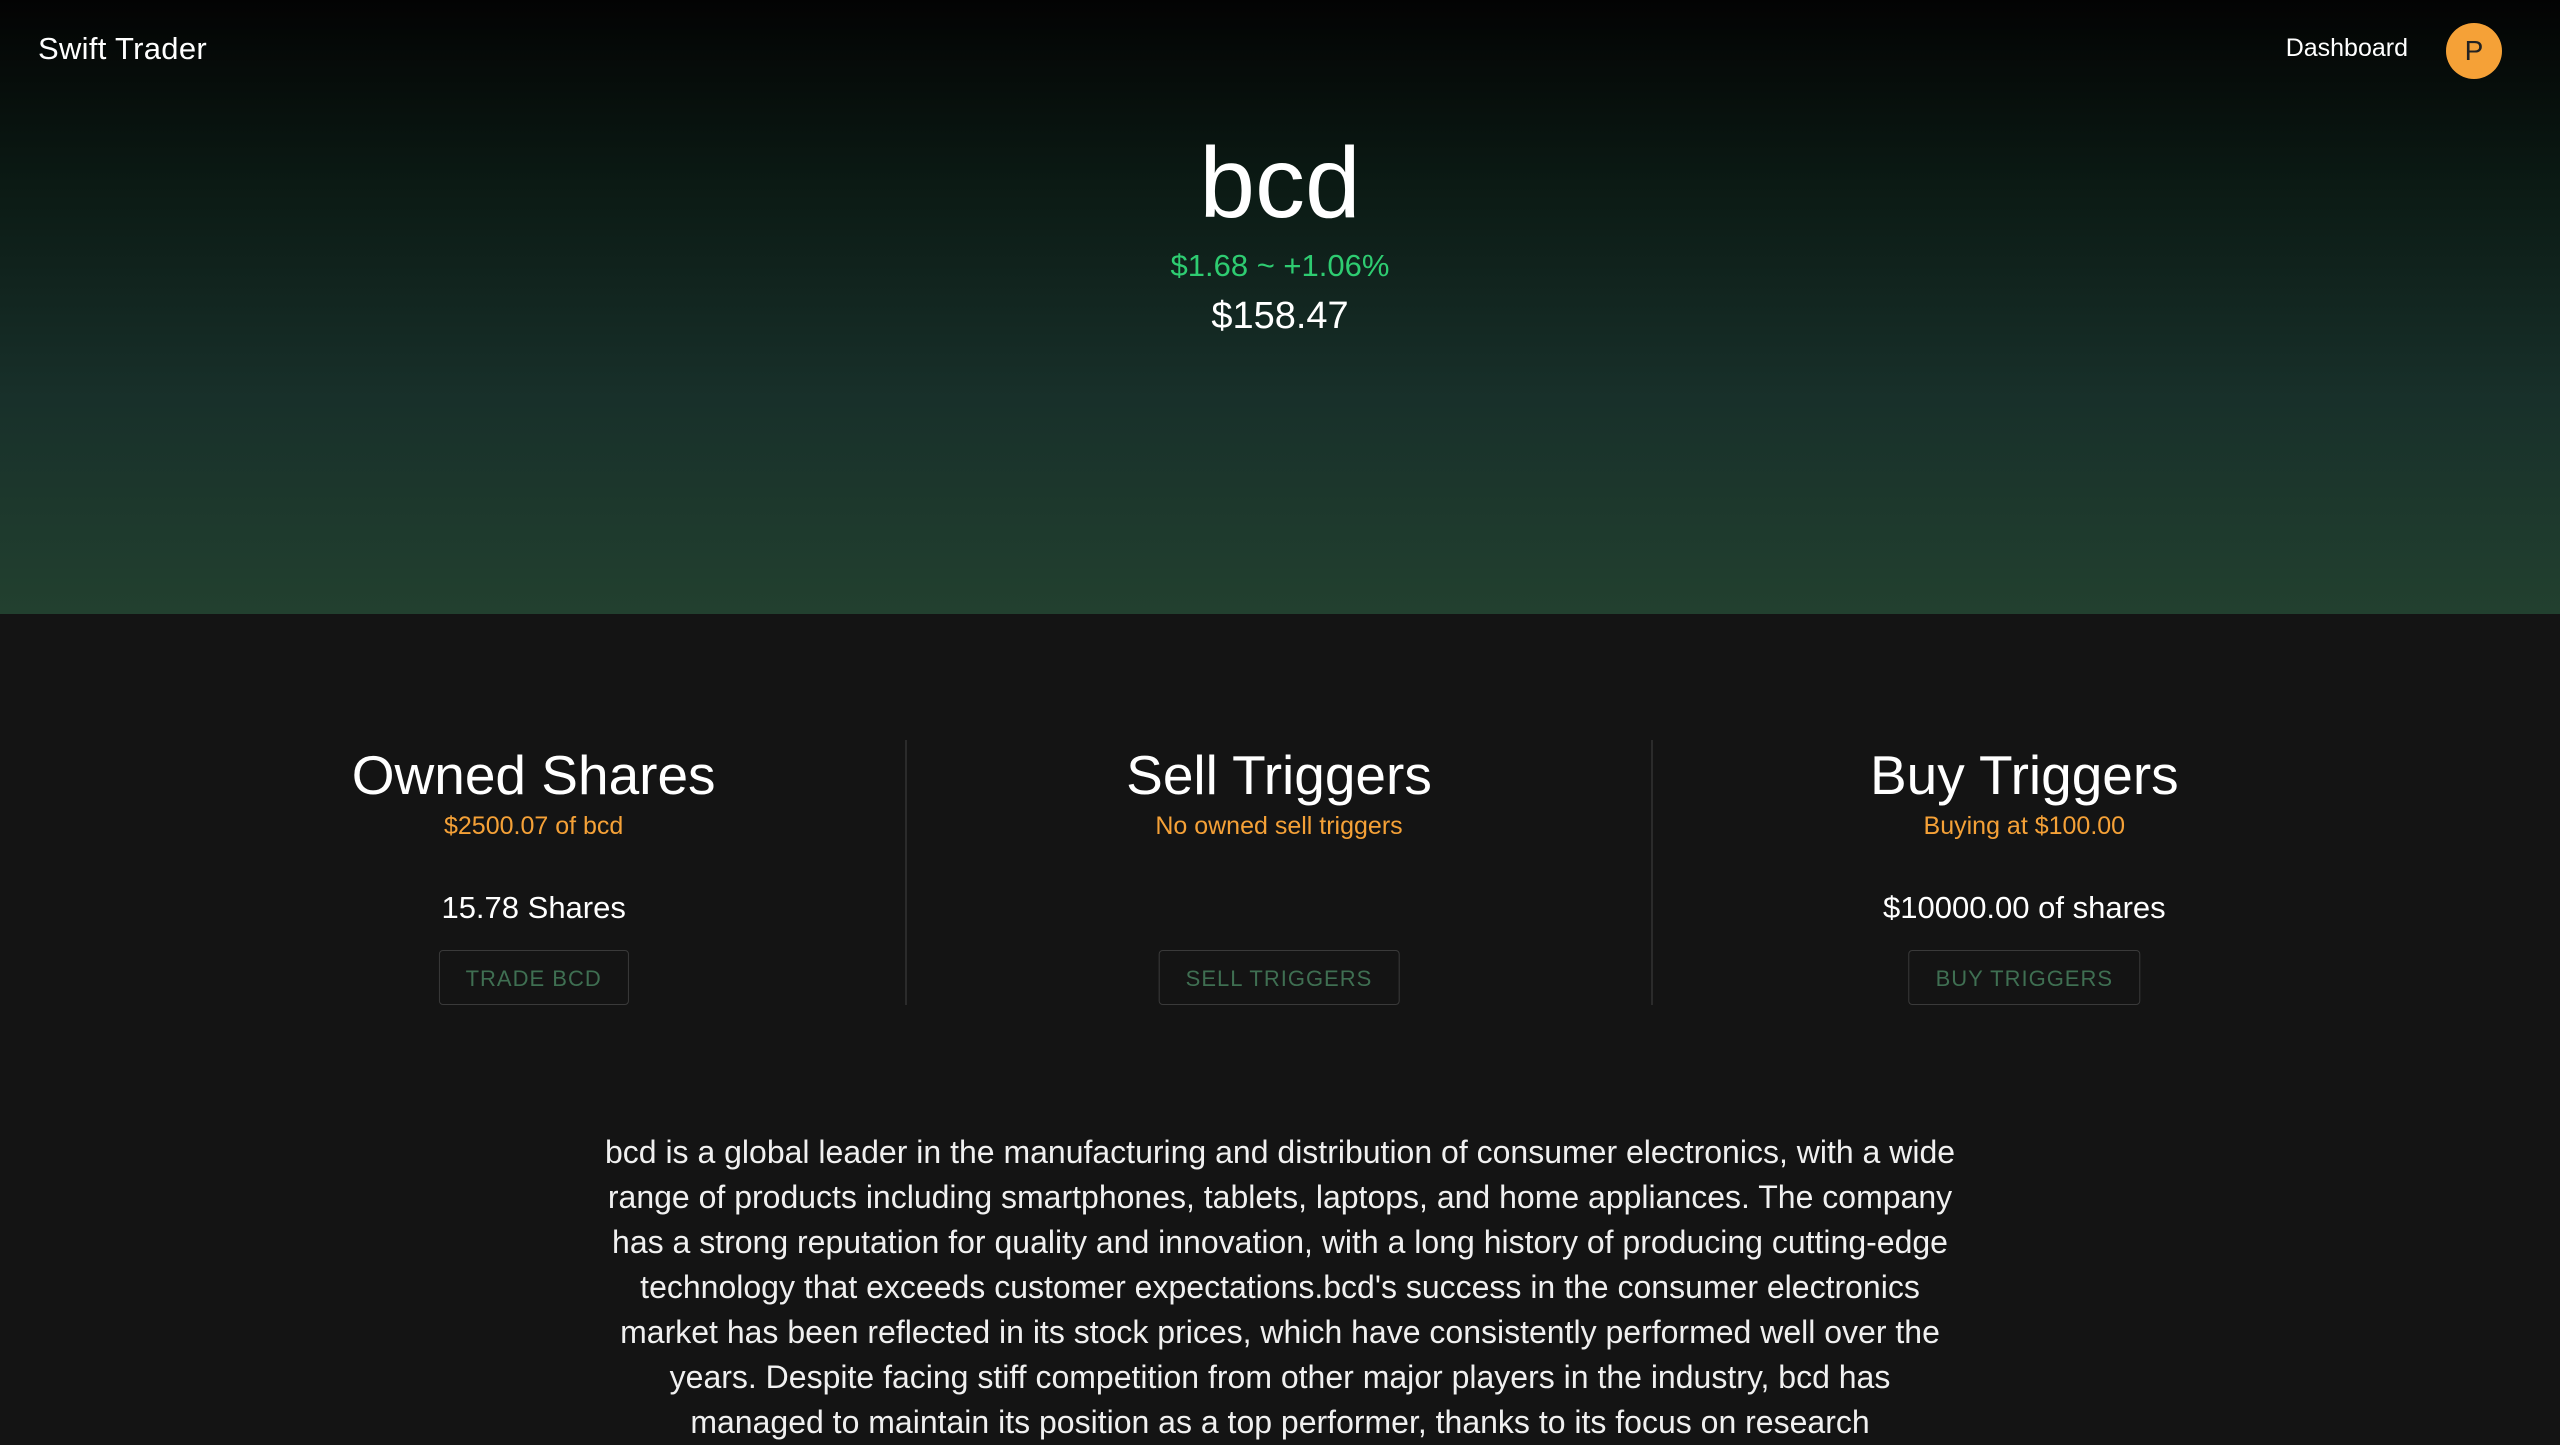 The height and width of the screenshot is (1445, 2560). What do you see at coordinates (533, 977) in the screenshot?
I see `trade-button: TRADE BCD` at bounding box center [533, 977].